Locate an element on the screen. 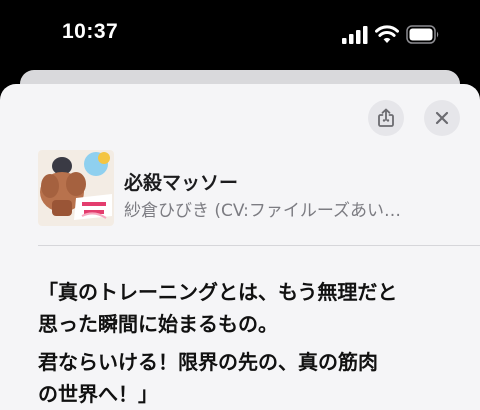 This screenshot has width=480, height=410. share-button is located at coordinates (386, 118).